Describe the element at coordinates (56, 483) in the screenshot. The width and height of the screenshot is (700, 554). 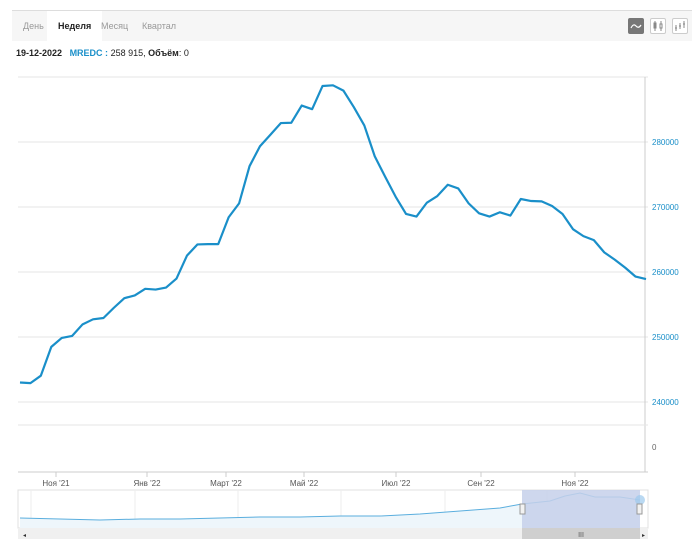
I see `x-tick-label: Ноя '21` at that location.